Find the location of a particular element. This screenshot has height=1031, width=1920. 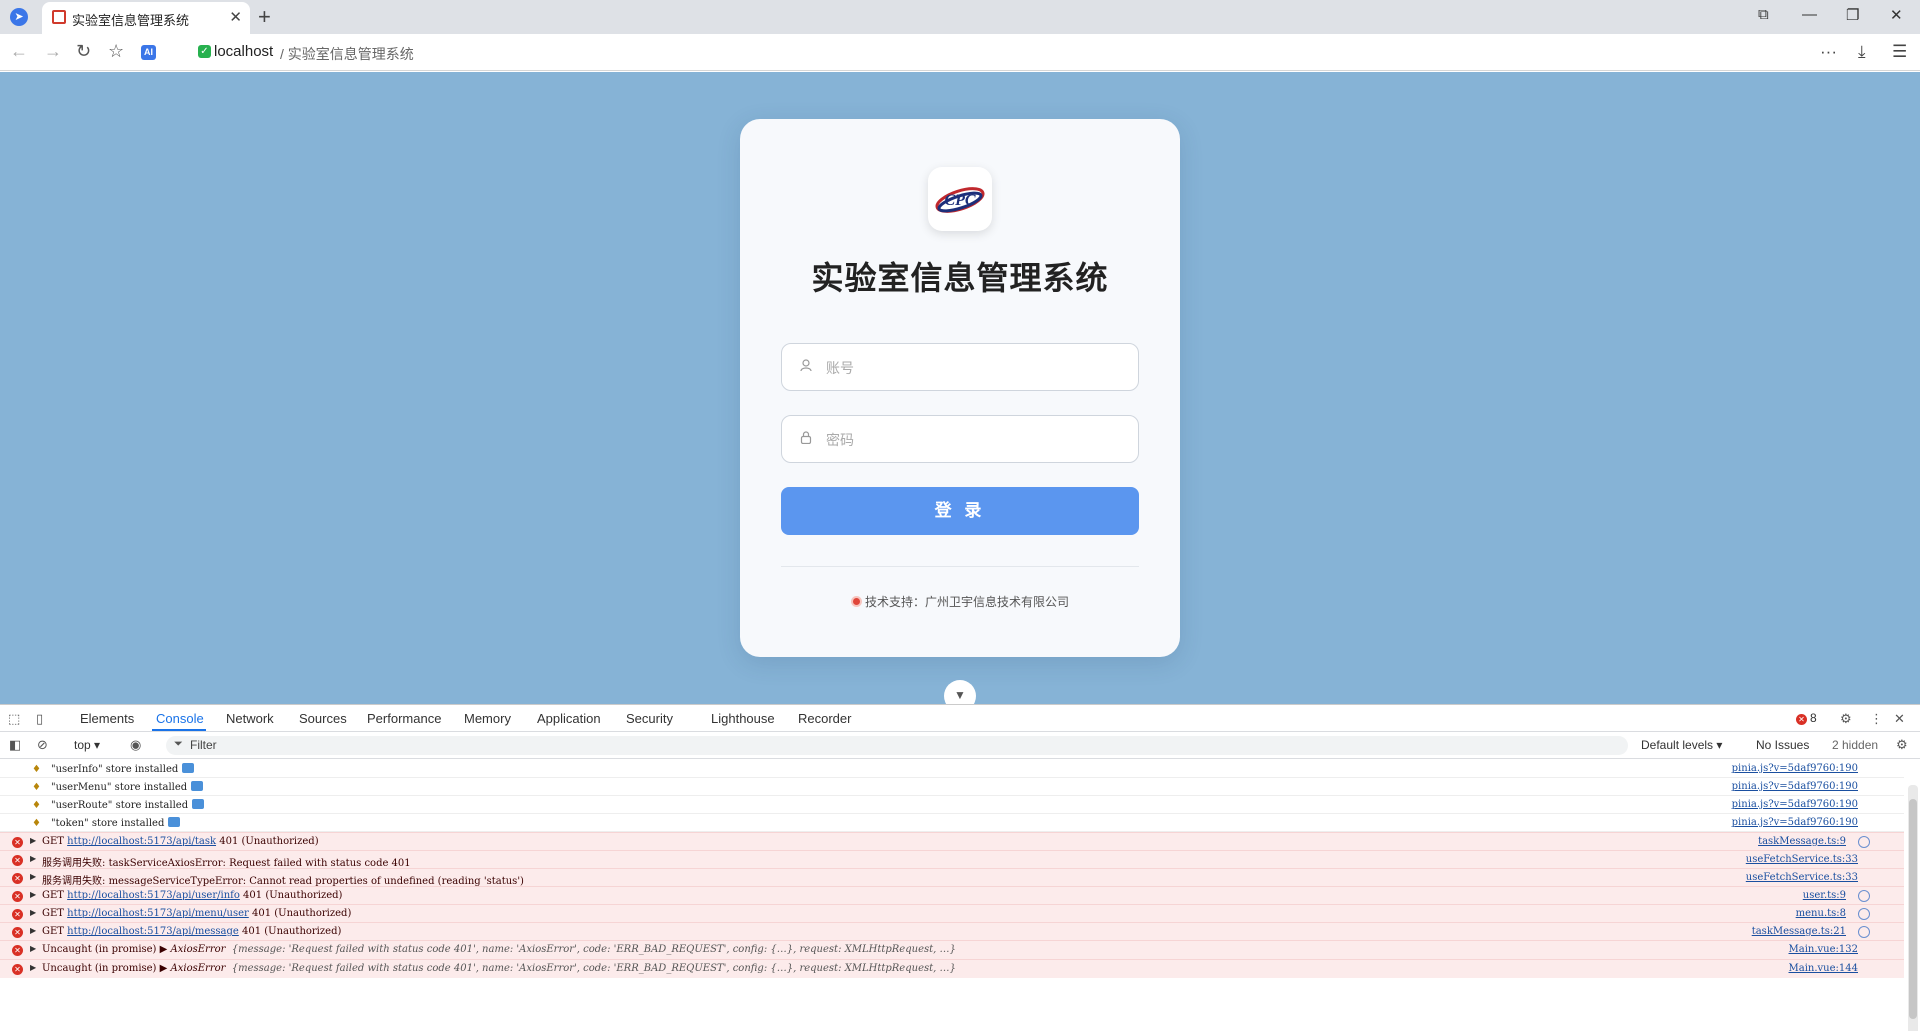

source-link: taskMessage.ts:9 is located at coordinates (1802, 841).